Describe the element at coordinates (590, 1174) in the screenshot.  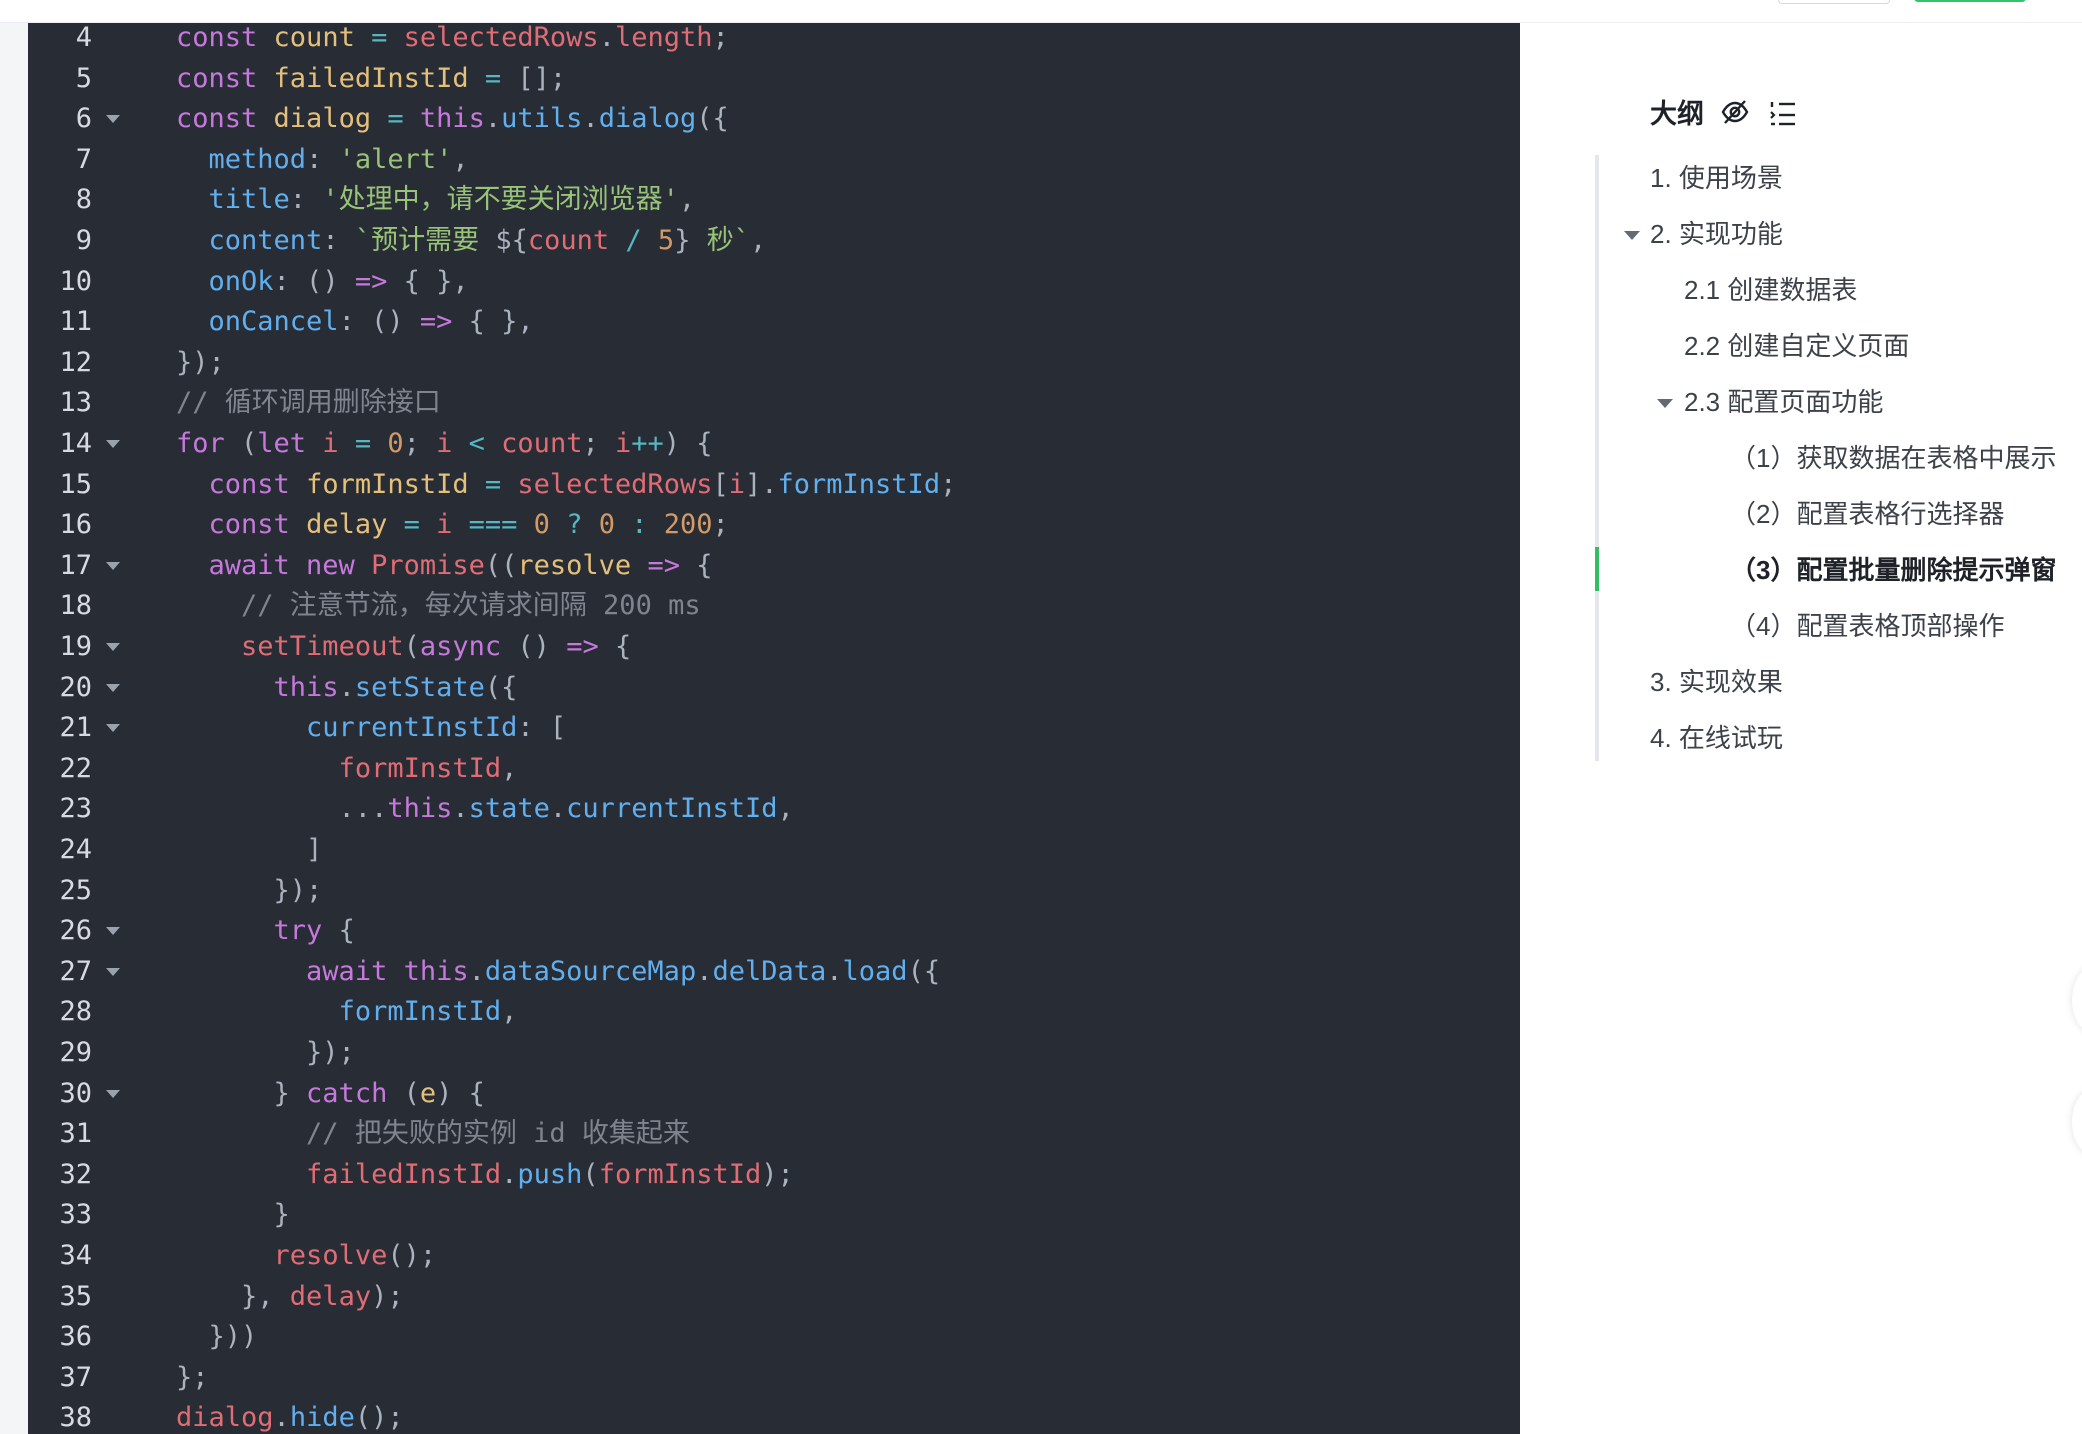
I see `code-token: (` at that location.